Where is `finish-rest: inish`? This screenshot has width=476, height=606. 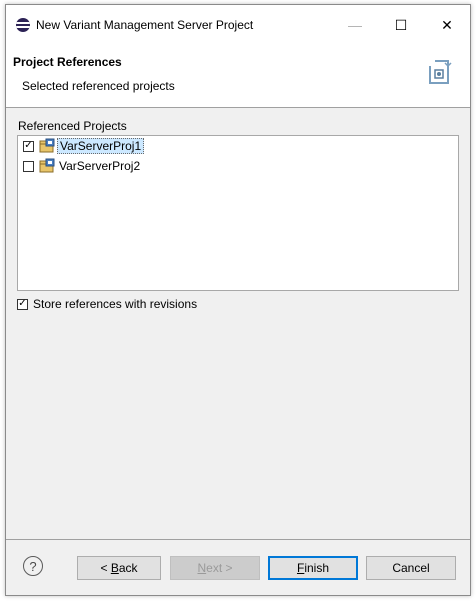 finish-rest: inish is located at coordinates (317, 568).